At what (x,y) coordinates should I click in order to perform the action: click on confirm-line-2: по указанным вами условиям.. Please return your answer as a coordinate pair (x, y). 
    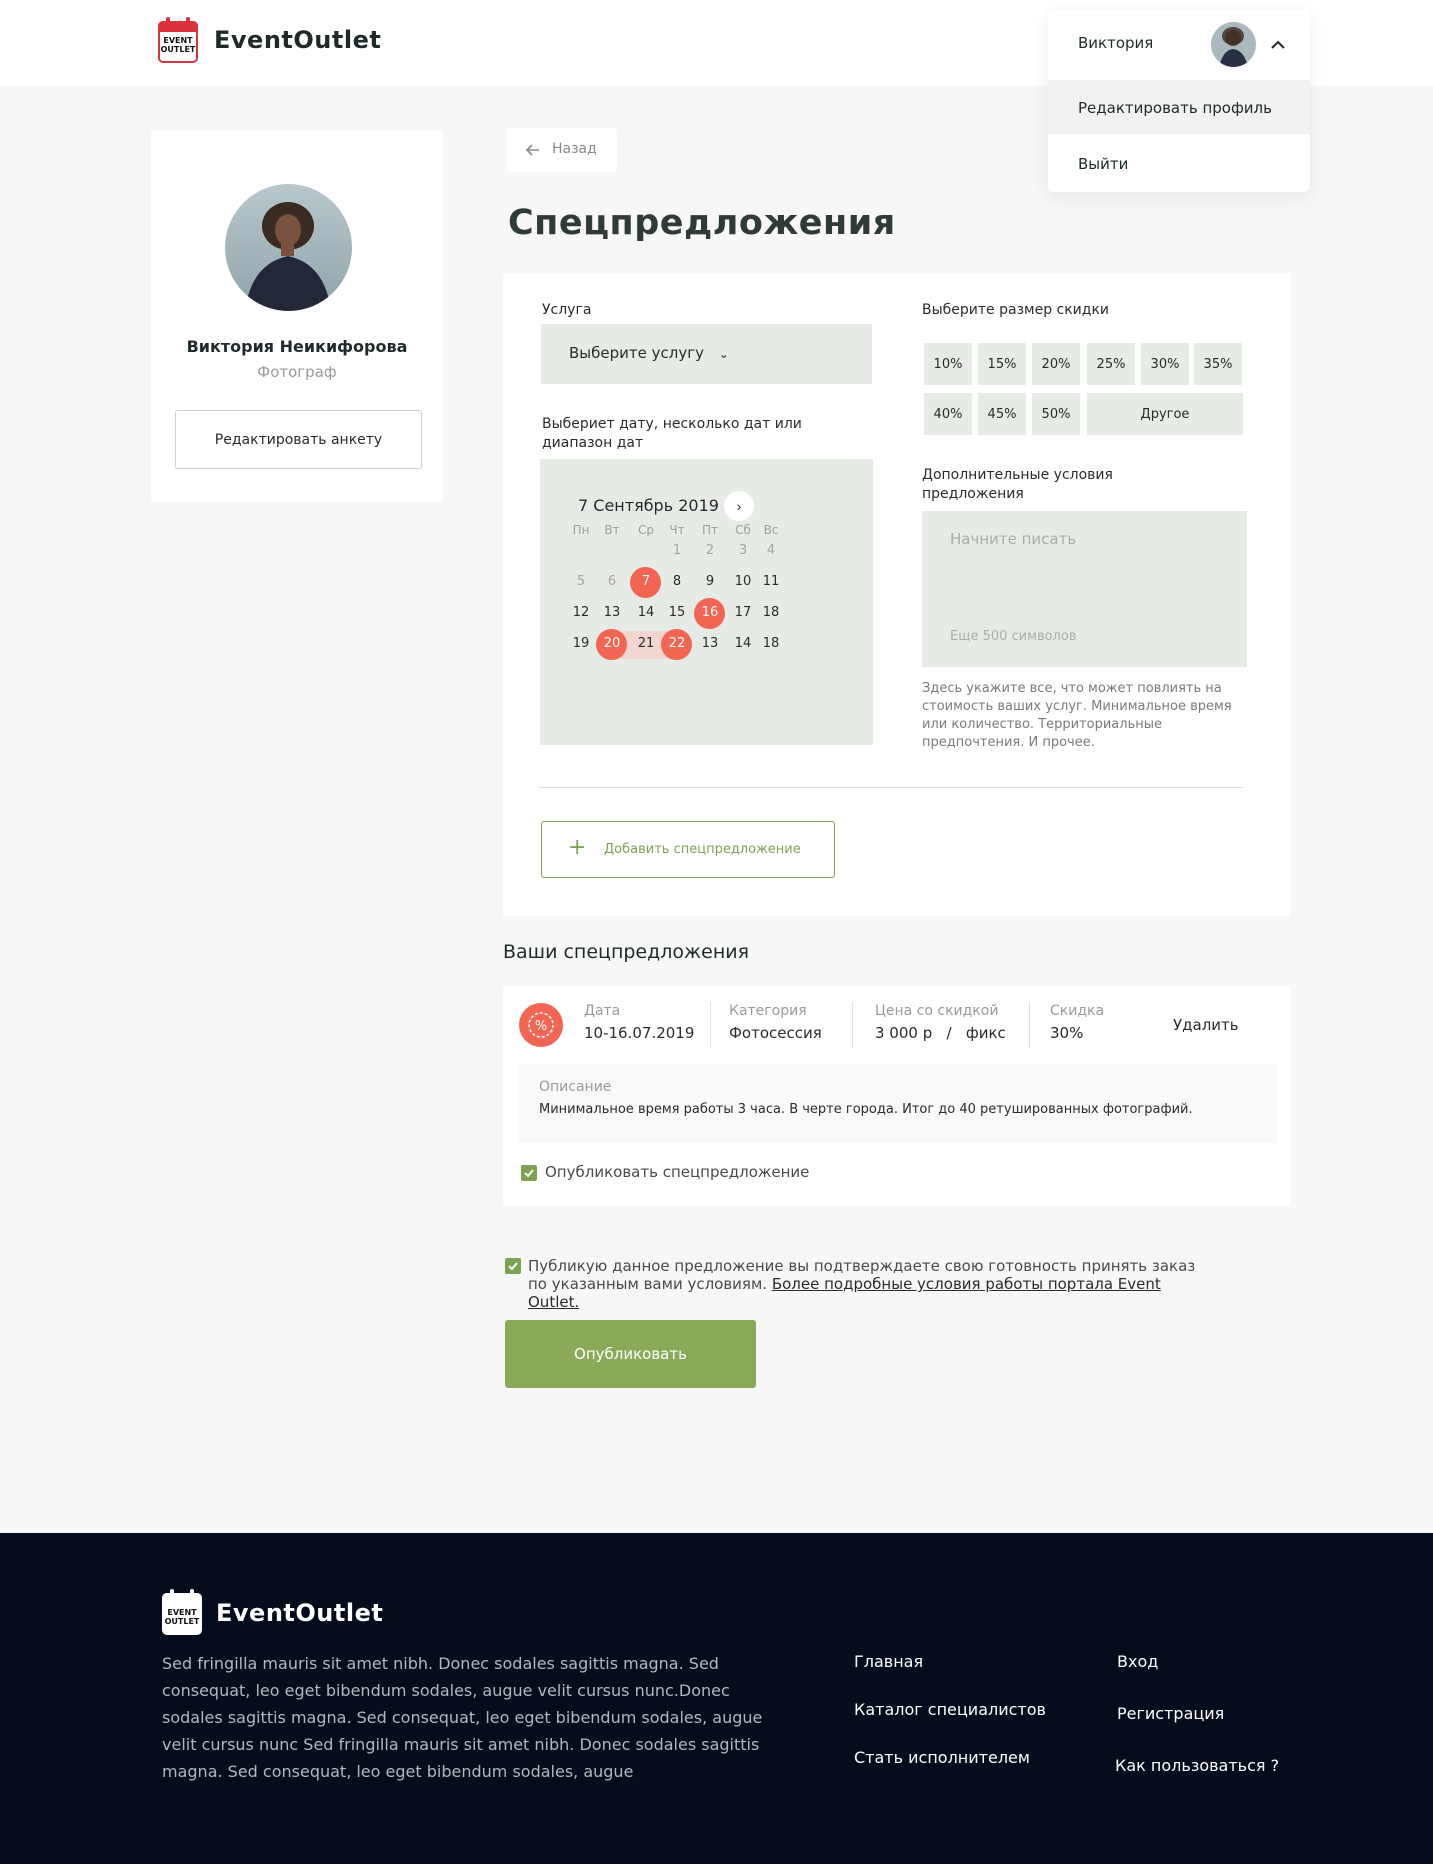
    Looking at the image, I should click on (648, 1284).